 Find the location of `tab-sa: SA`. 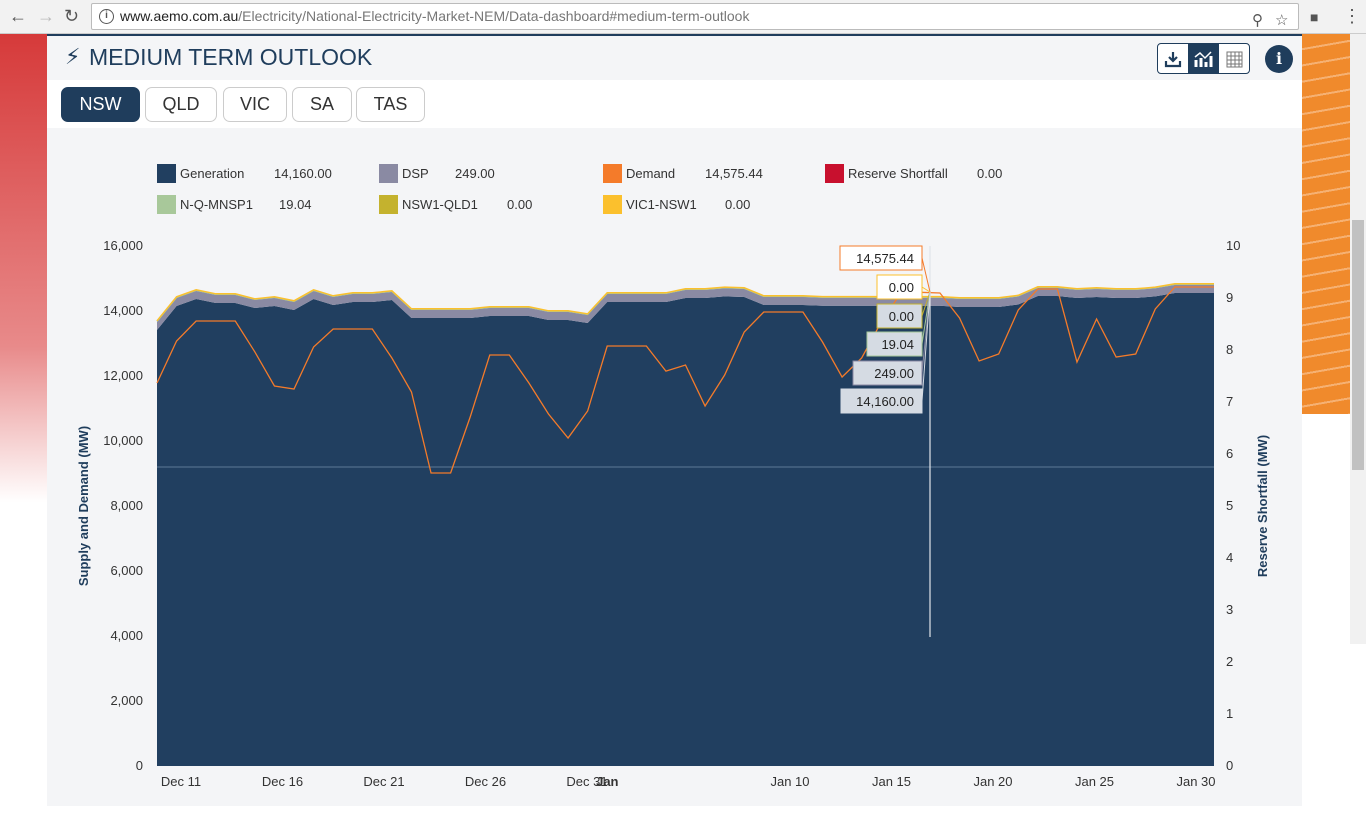

tab-sa: SA is located at coordinates (322, 104).